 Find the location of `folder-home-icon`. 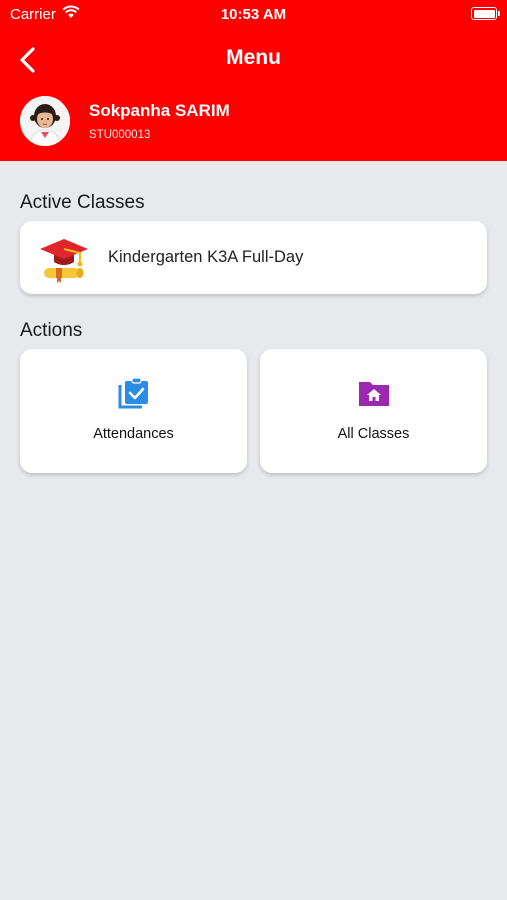

folder-home-icon is located at coordinates (374, 394).